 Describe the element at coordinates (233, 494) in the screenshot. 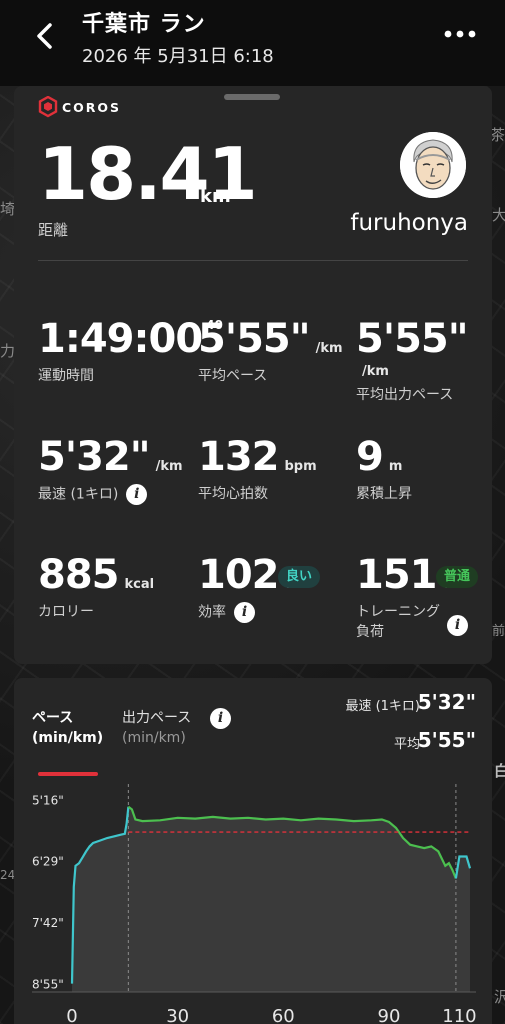

I see `avg-hr-label: 平均心拍数` at that location.